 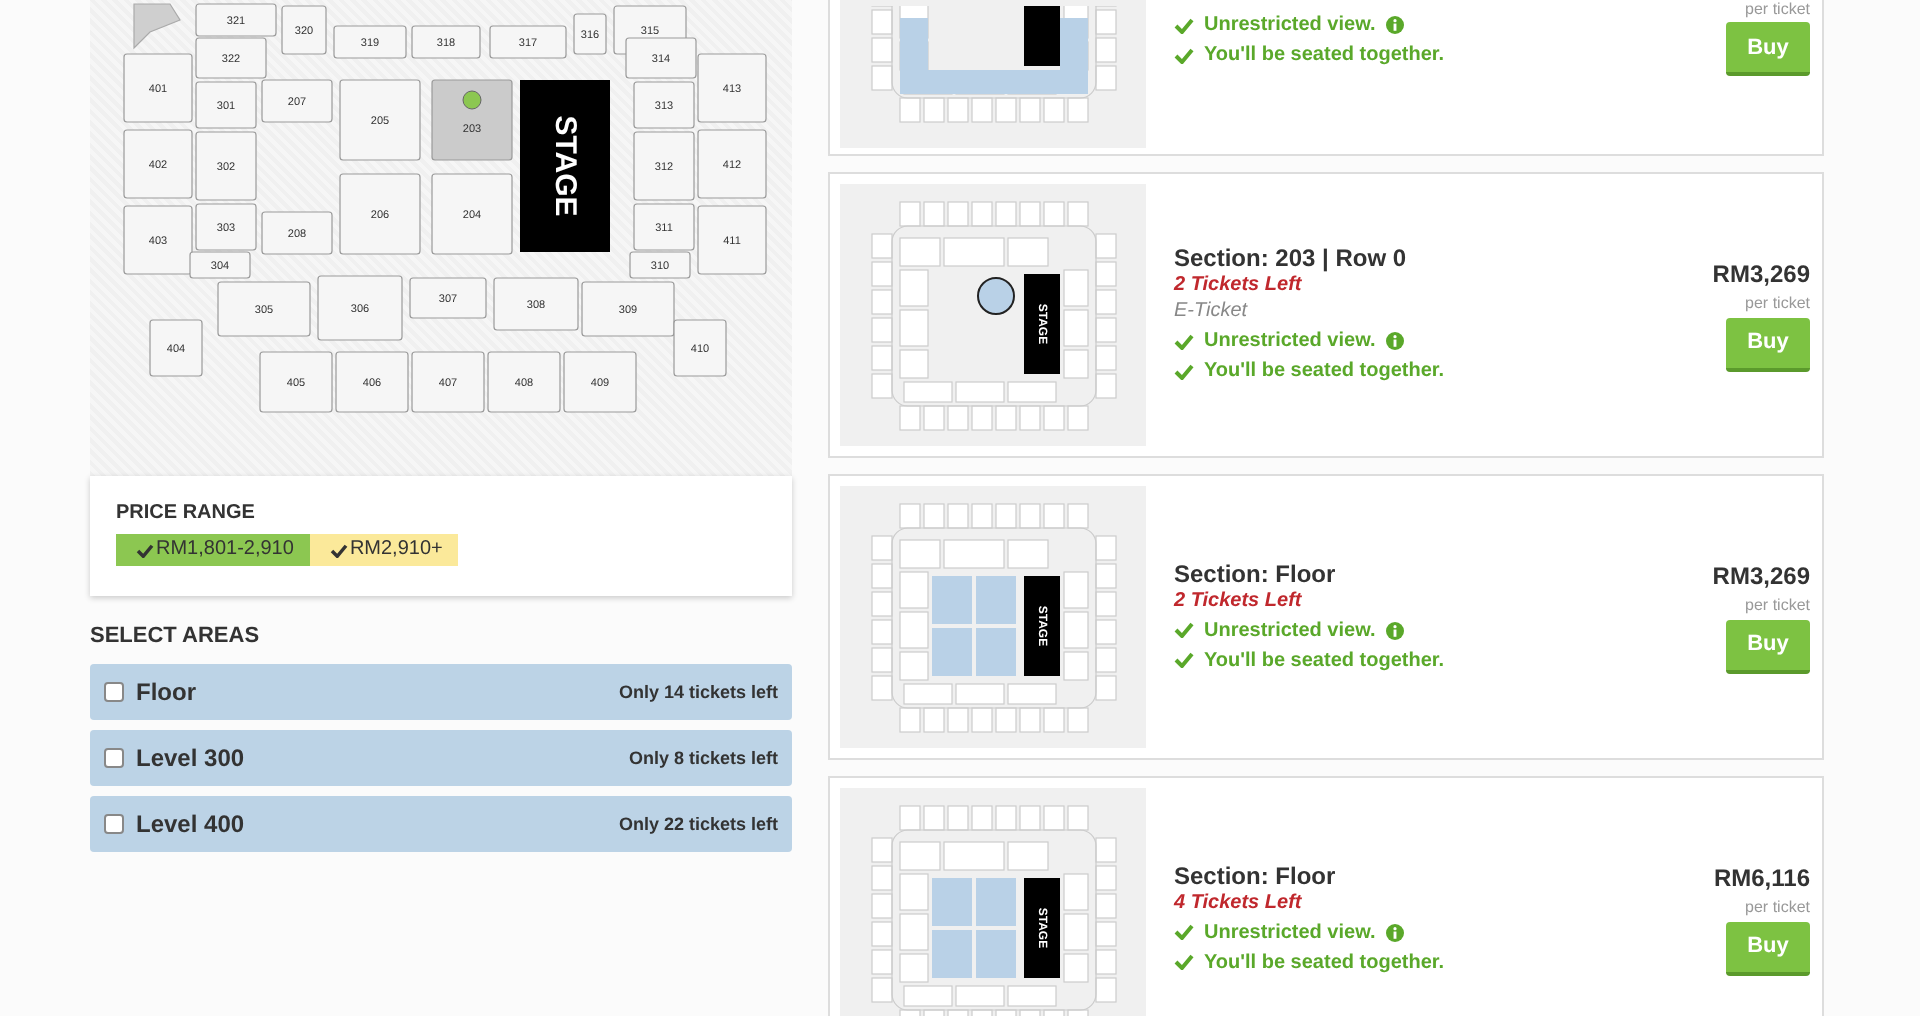 What do you see at coordinates (1761, 877) in the screenshot?
I see `ticket-price: RM6,116` at bounding box center [1761, 877].